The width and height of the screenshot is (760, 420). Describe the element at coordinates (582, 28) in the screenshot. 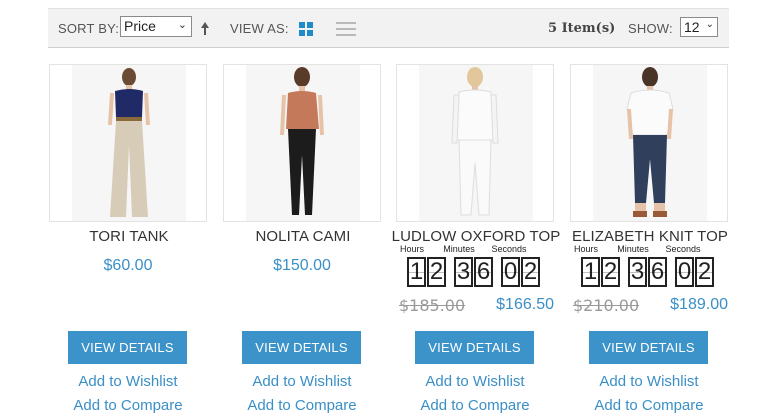

I see `item-count: 5 Item(s)` at that location.